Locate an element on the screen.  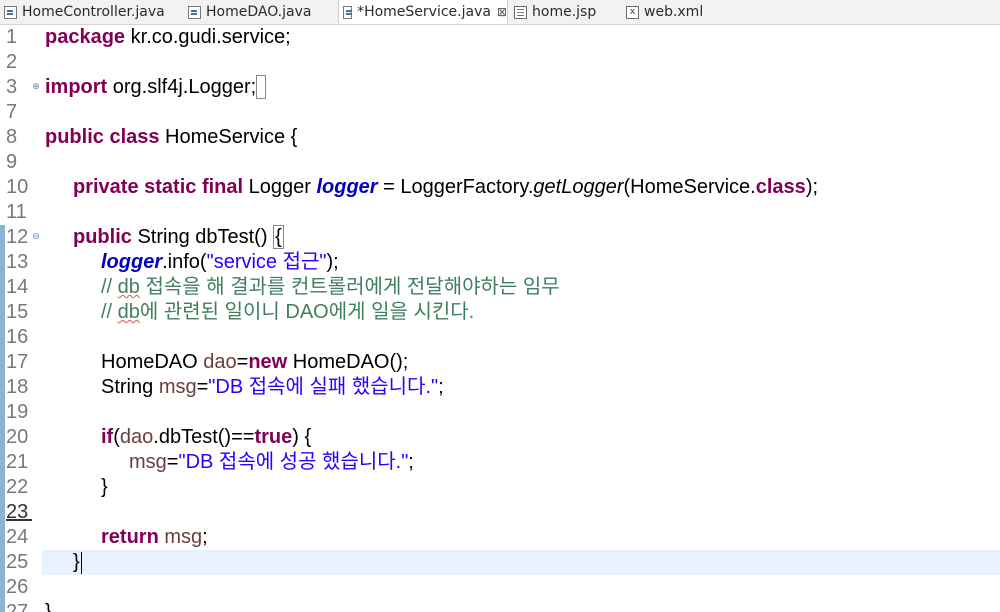
tab-label: home.jsp is located at coordinates (564, 12).